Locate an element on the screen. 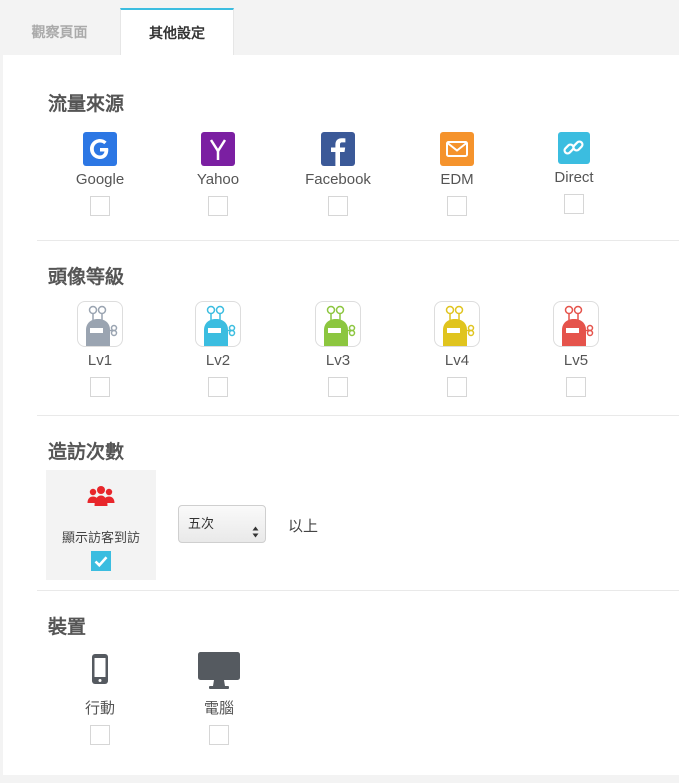  robot-avatar-lv5-icon is located at coordinates (576, 324).